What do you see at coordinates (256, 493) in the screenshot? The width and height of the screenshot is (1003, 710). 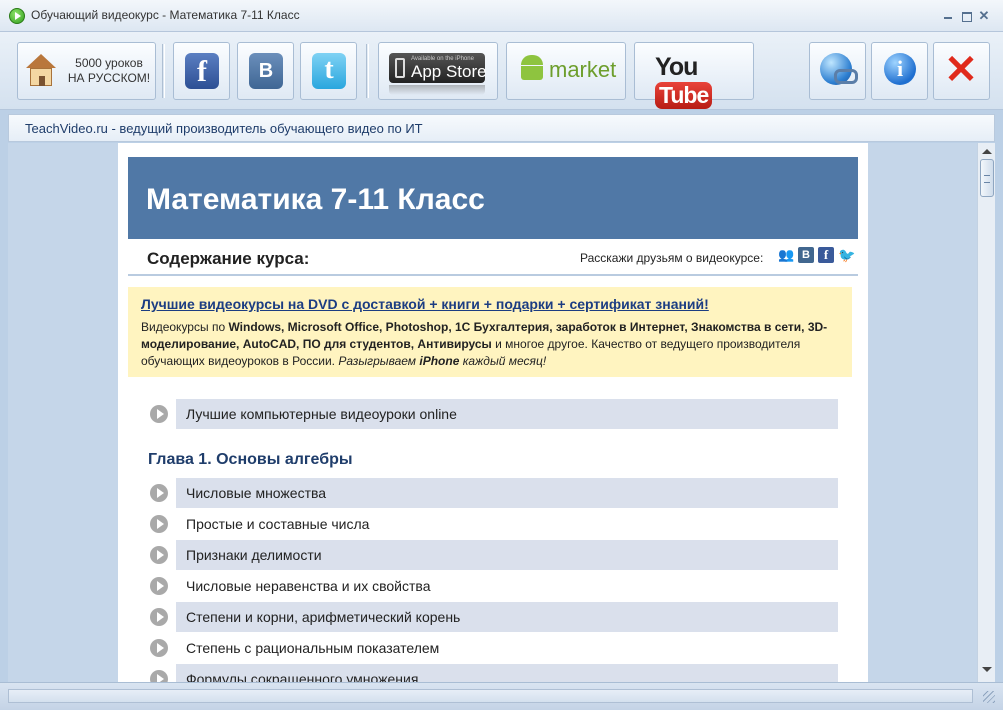 I see `lesson-label: Числовые множества` at bounding box center [256, 493].